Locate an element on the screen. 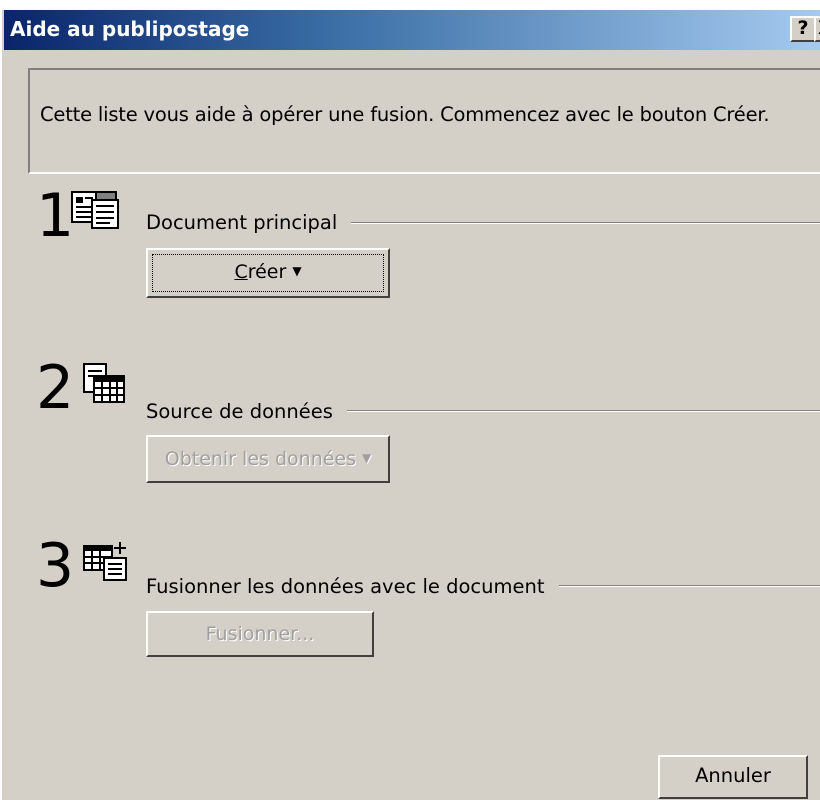 This screenshot has height=800, width=820. step-label-main-document: Document principal is located at coordinates (249, 222).